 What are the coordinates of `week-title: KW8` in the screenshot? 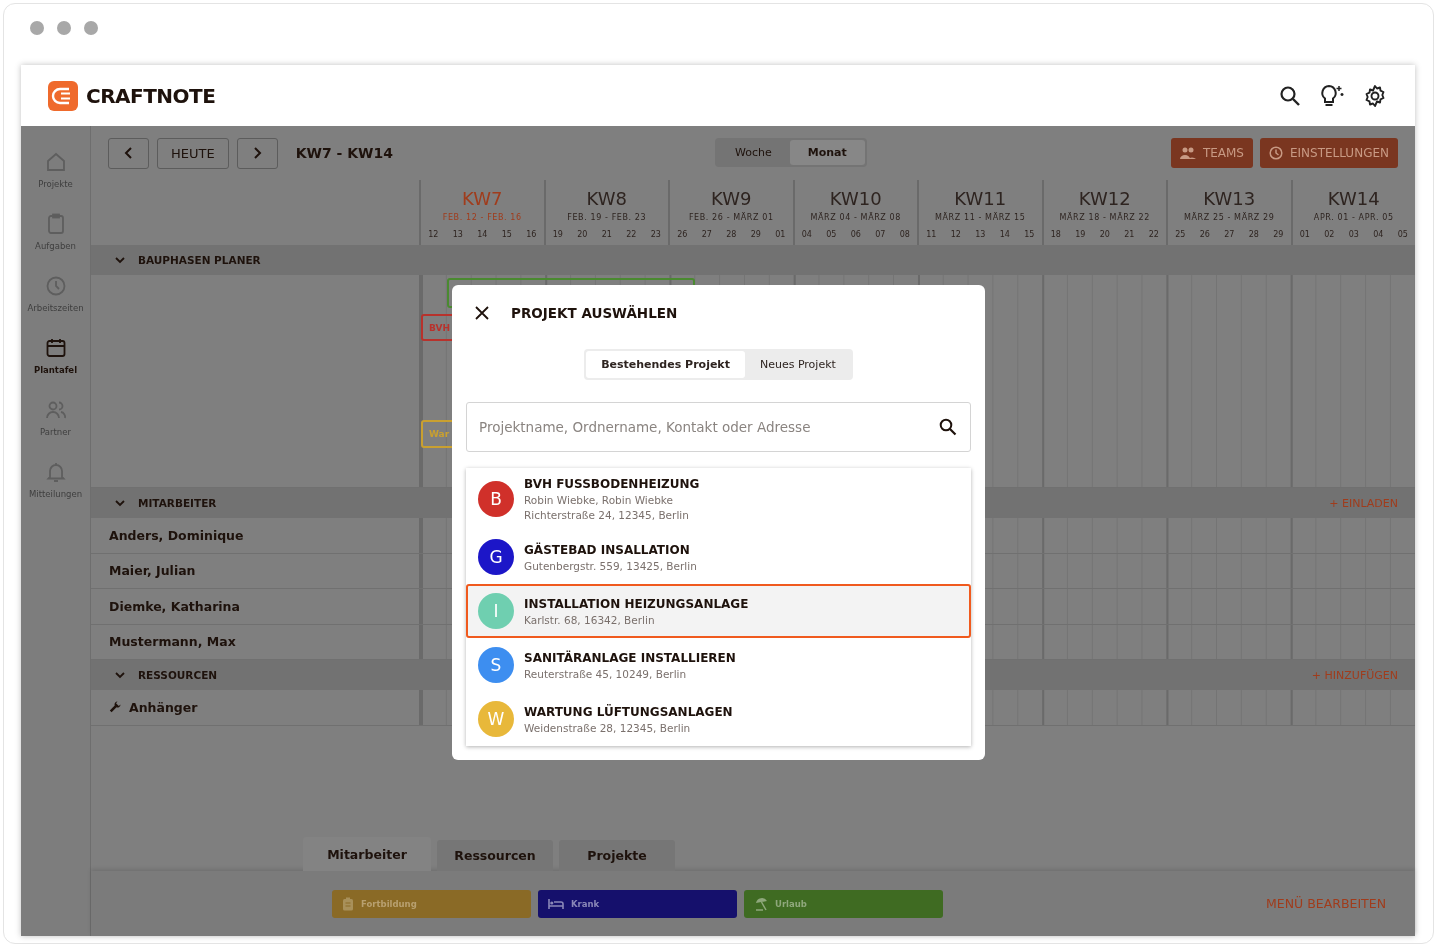 It's located at (606, 199).